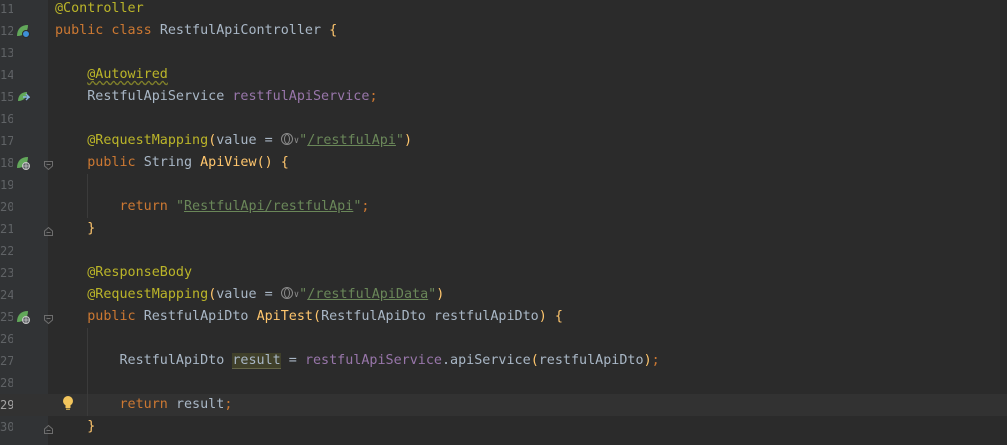 This screenshot has width=1007, height=445. I want to click on code-line: 15 RestfulApiService restfulApiService;, so click(503, 97).